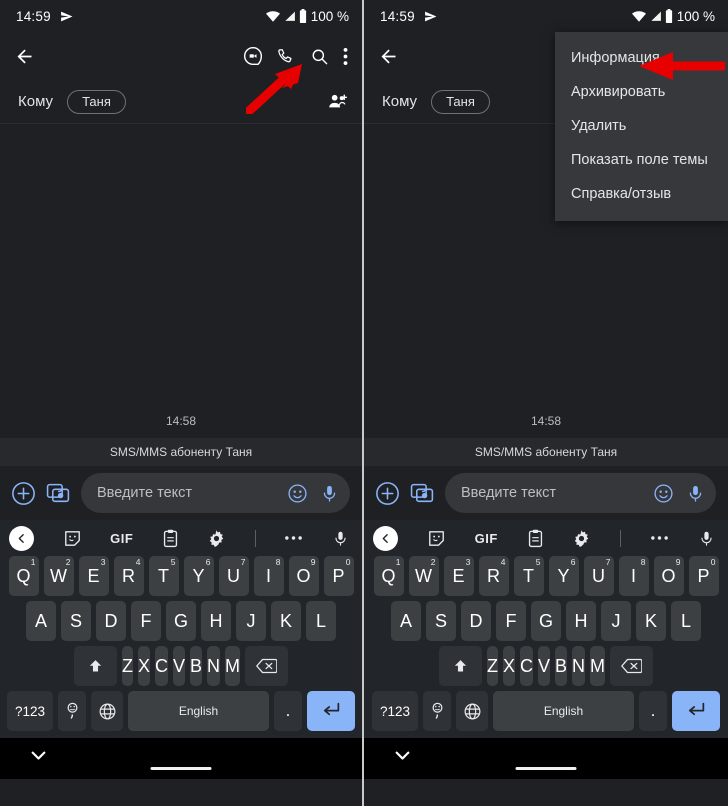 This screenshot has height=806, width=728. I want to click on sticker-icon, so click(72, 538).